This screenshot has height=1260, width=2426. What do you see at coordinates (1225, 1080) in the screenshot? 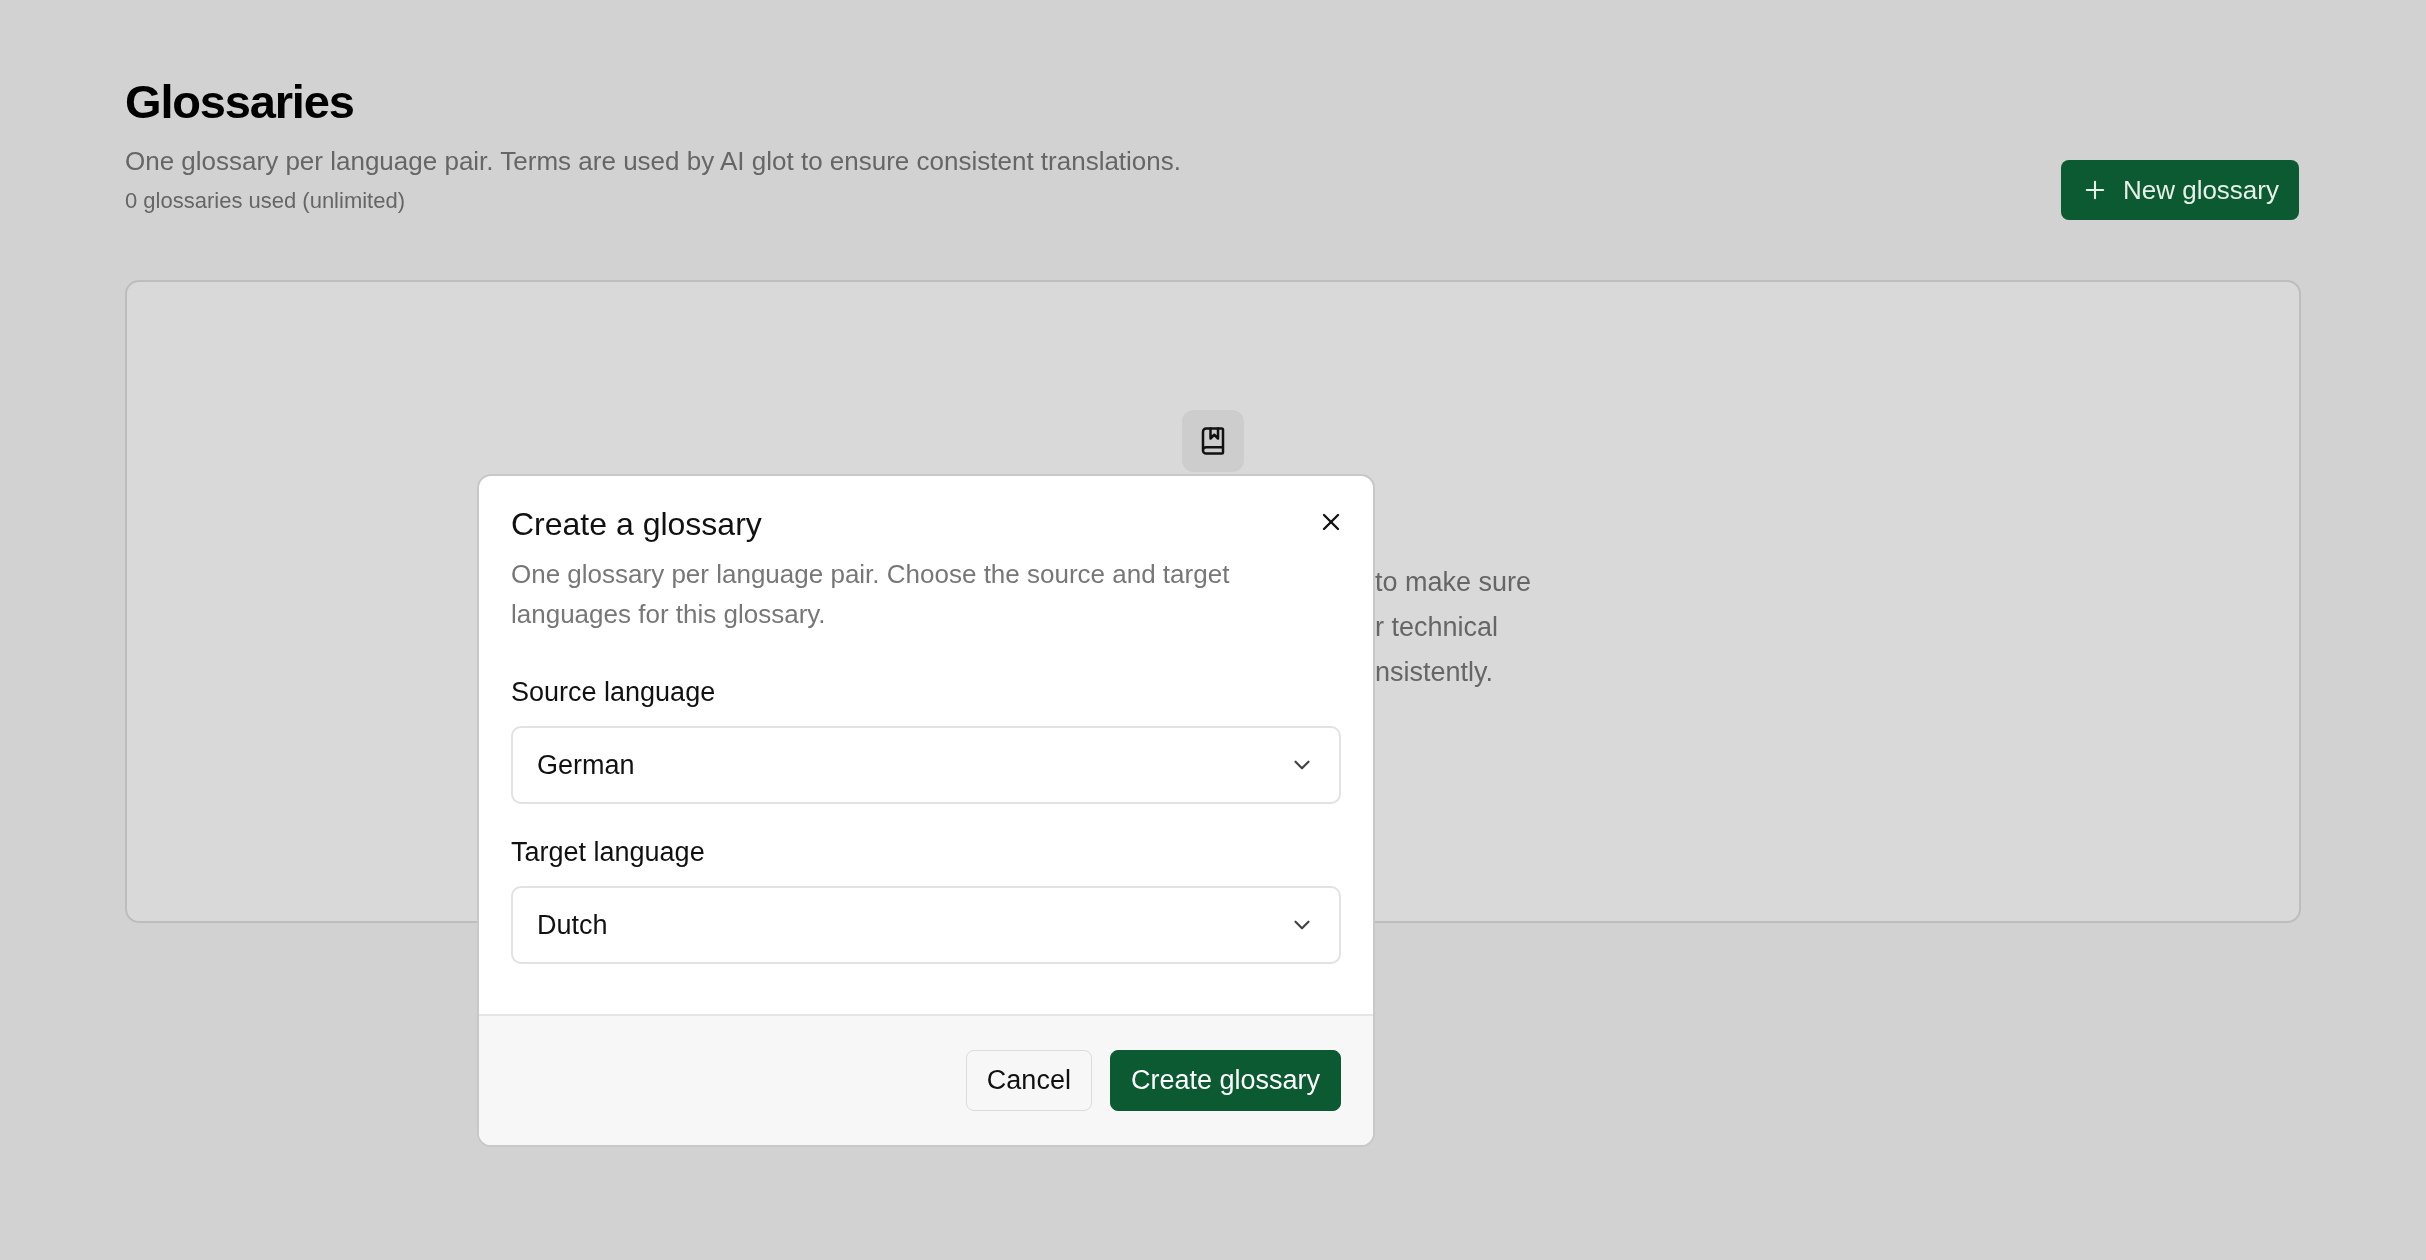
I see `create-button: Create glossary` at bounding box center [1225, 1080].